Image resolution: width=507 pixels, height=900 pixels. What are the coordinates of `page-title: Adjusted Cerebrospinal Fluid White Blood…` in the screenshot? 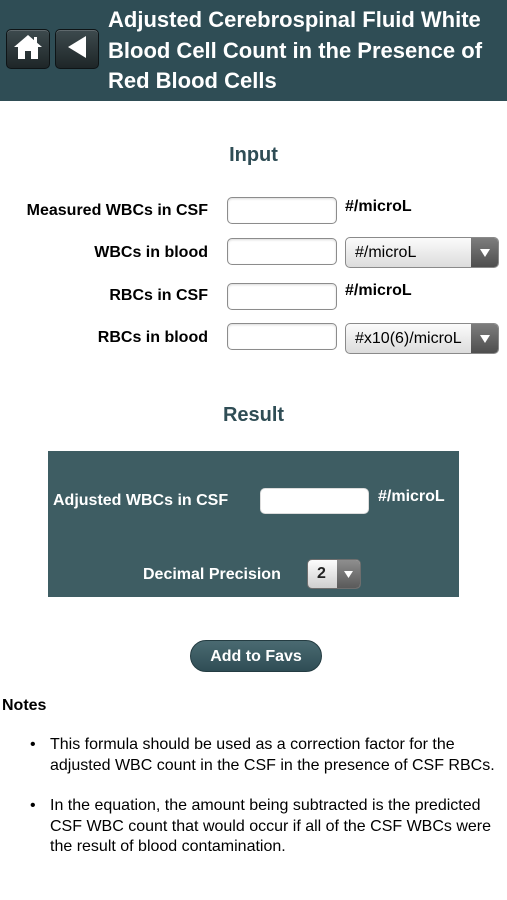 It's located at (295, 50).